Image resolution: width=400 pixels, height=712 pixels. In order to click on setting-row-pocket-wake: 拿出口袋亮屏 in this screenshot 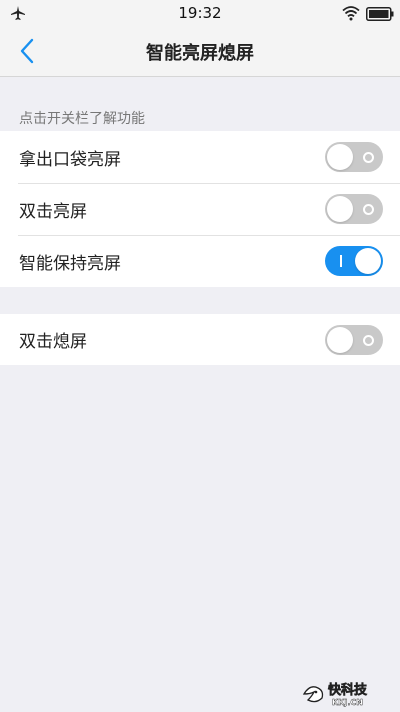, I will do `click(200, 157)`.